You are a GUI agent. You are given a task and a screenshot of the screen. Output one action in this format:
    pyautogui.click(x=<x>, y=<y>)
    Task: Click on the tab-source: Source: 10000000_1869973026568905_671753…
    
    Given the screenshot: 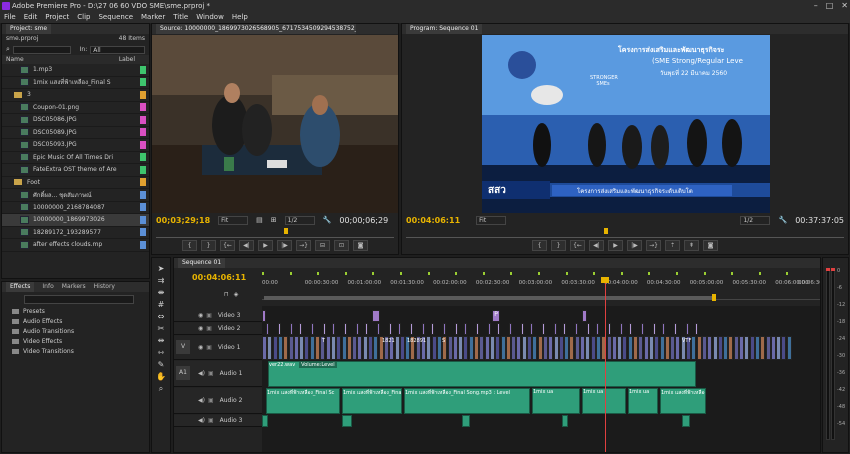 What is the action you would take?
    pyautogui.click(x=256, y=29)
    